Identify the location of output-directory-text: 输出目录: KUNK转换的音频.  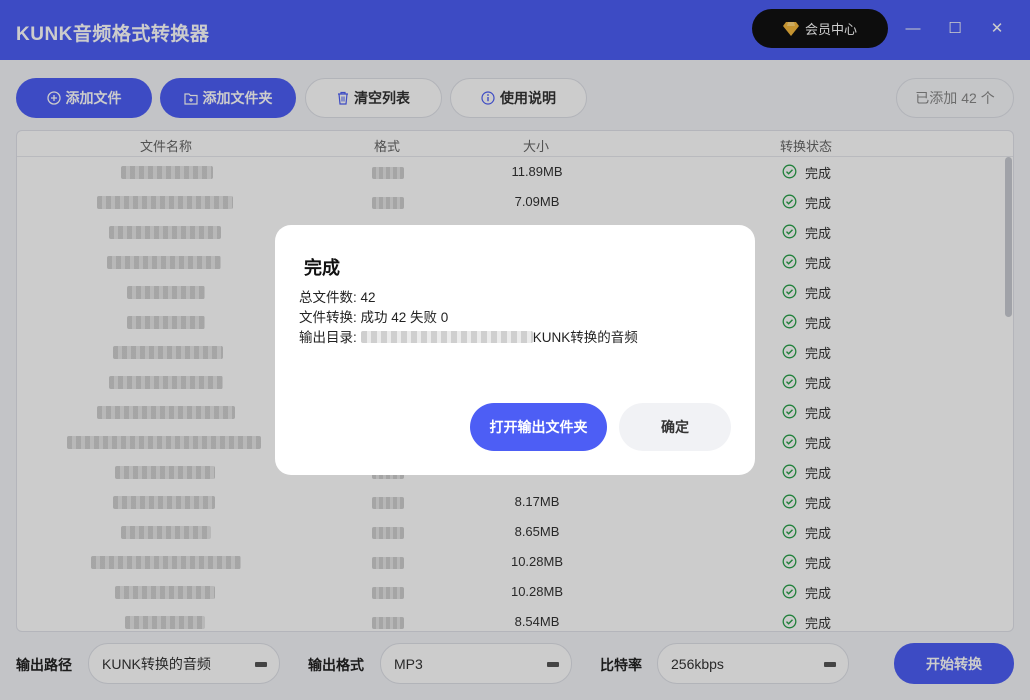
(468, 336).